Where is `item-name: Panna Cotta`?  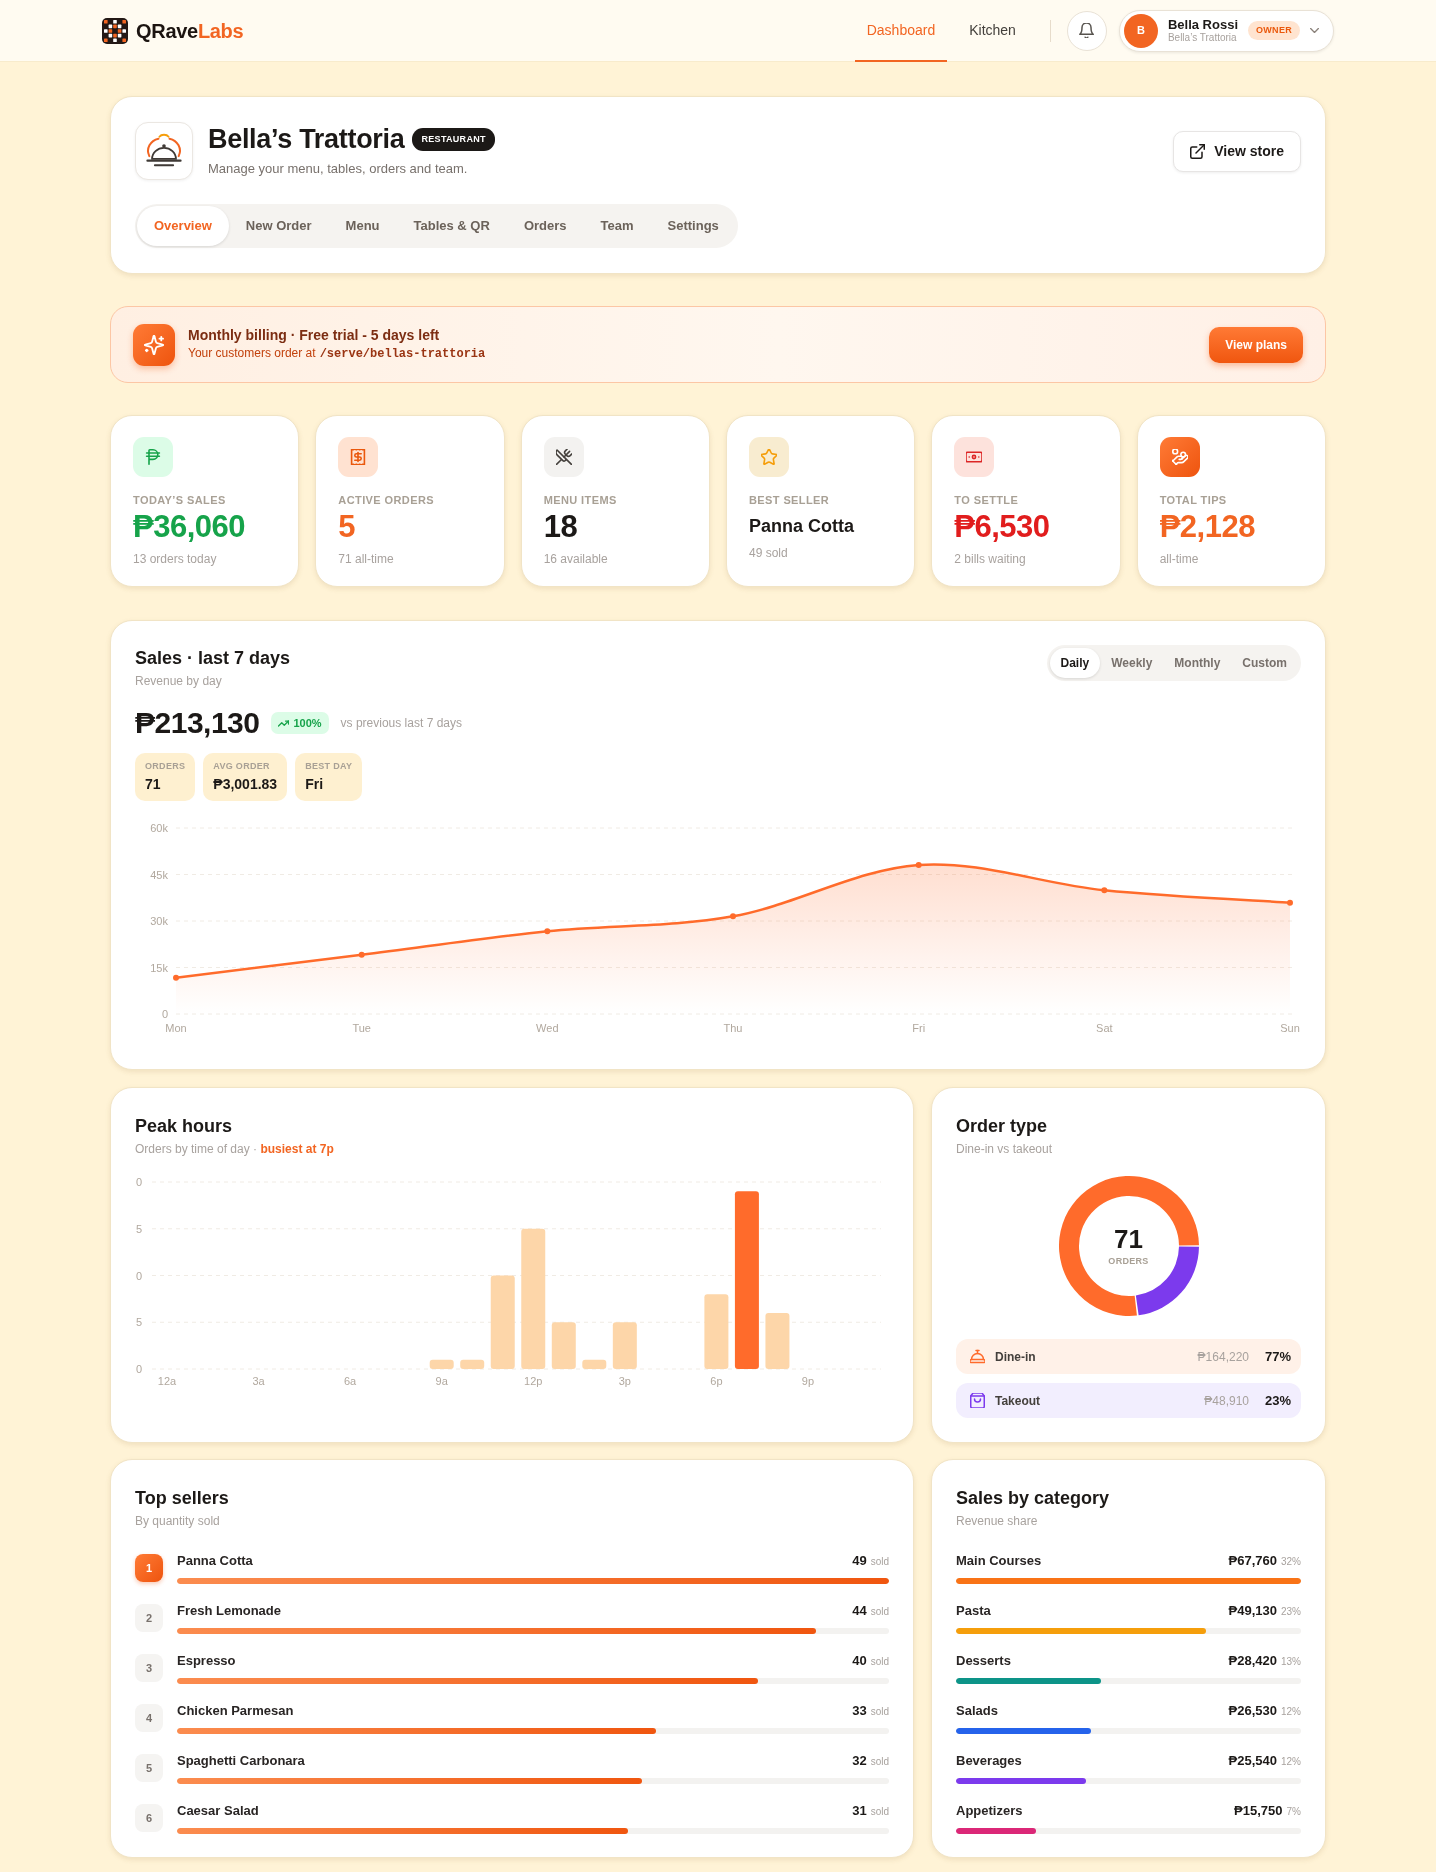 item-name: Panna Cotta is located at coordinates (215, 1561).